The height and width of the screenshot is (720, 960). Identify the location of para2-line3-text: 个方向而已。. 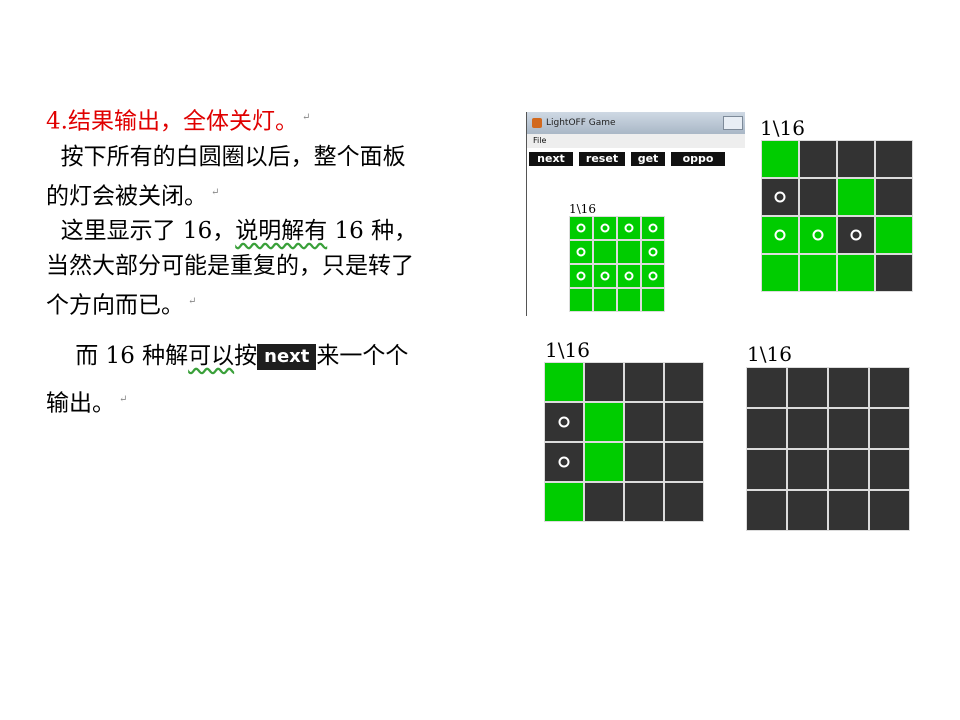
(115, 305).